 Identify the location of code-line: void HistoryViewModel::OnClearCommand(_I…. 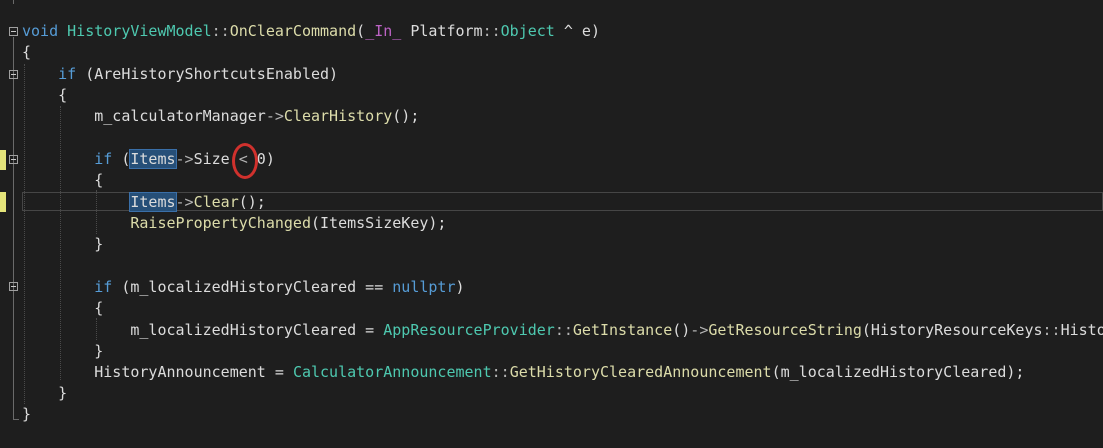
(311, 31).